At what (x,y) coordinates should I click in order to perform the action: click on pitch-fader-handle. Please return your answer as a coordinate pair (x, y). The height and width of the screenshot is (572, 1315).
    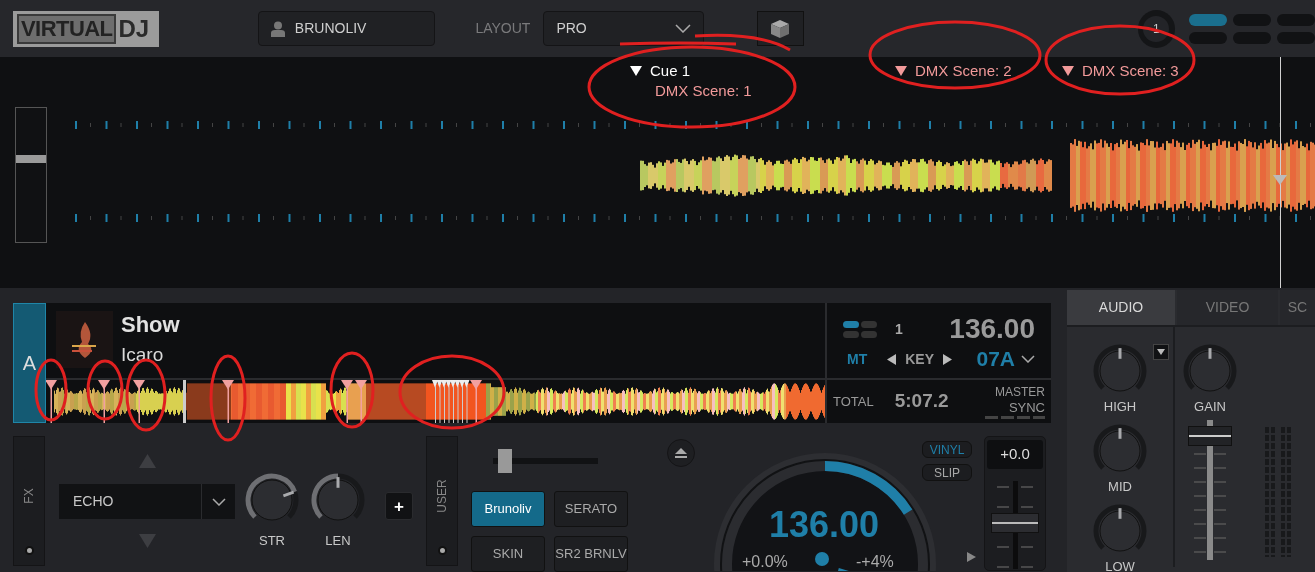
    Looking at the image, I should click on (1015, 523).